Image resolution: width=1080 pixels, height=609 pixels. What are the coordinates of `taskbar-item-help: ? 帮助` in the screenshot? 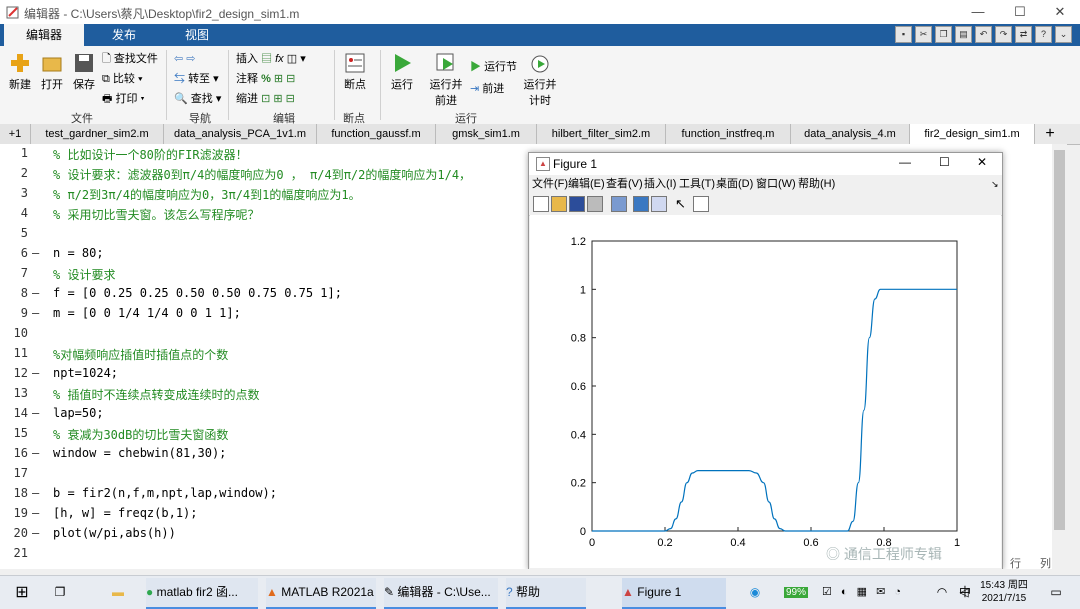 It's located at (546, 593).